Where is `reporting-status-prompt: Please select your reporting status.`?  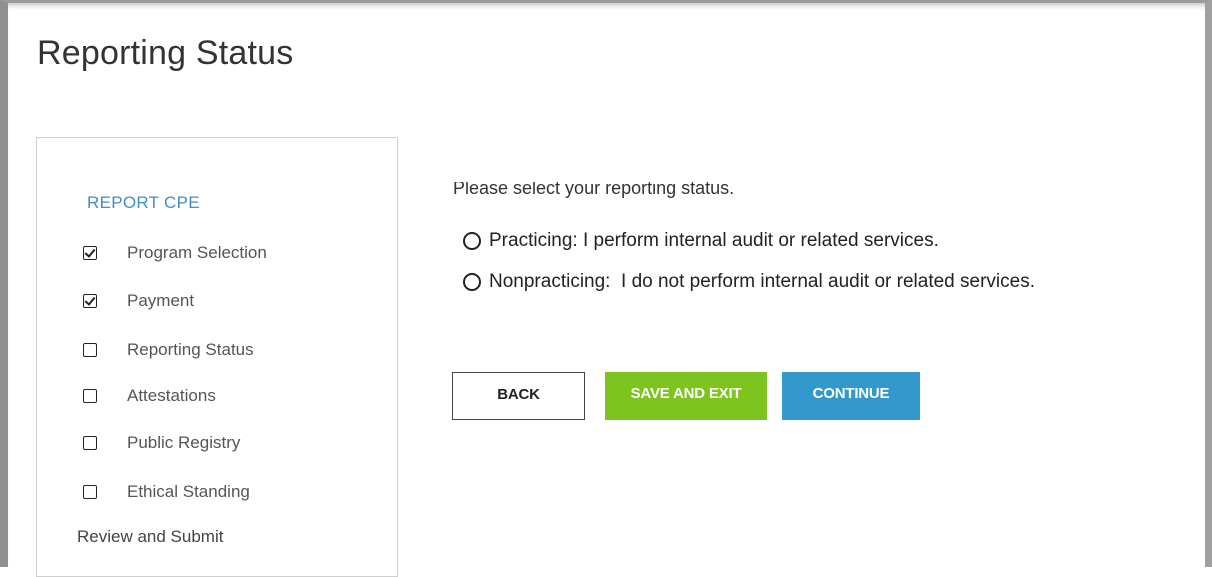 reporting-status-prompt: Please select your reporting status. is located at coordinates (593, 191).